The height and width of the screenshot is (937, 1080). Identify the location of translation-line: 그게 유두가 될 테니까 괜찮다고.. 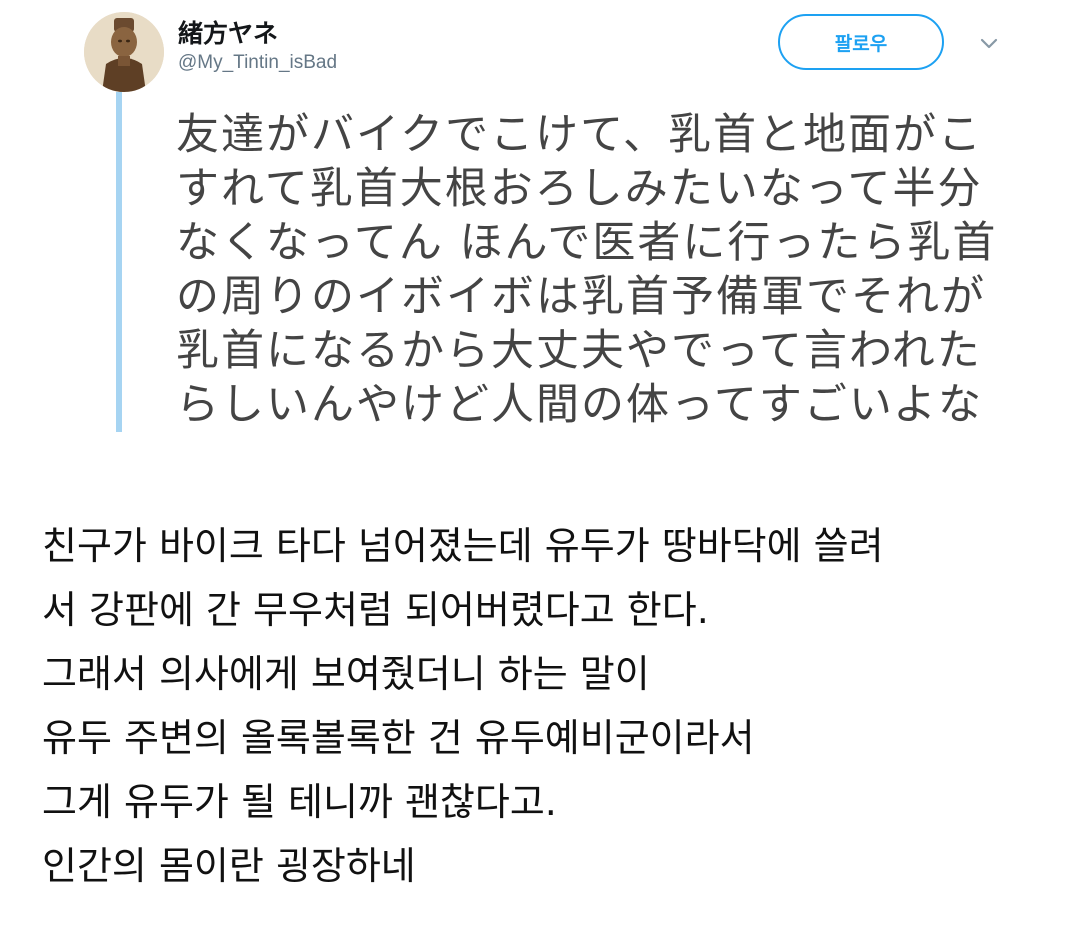
(299, 802).